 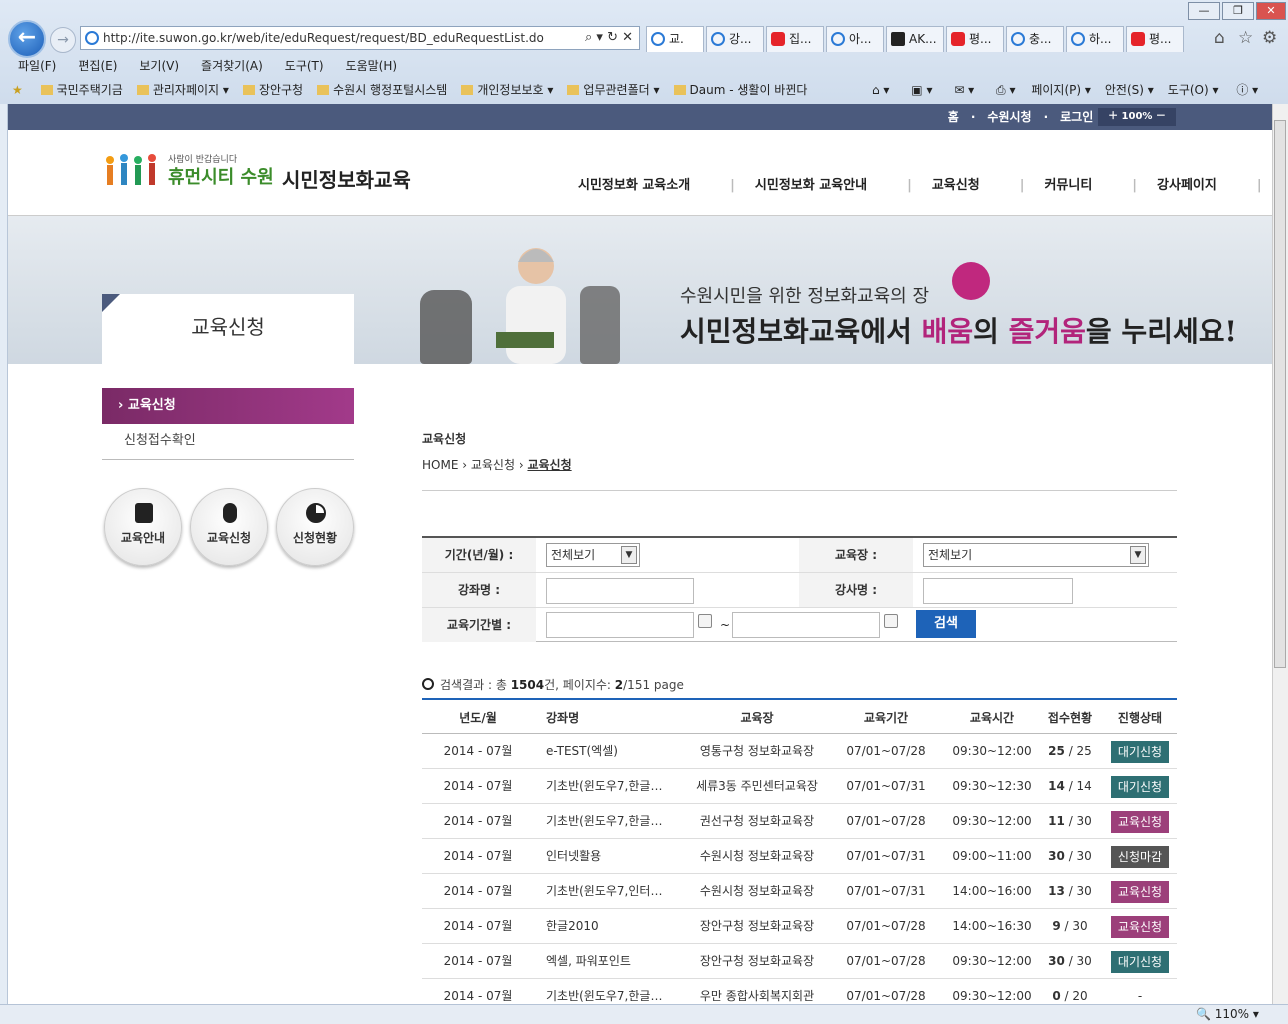 I want to click on cell-status: 대기신청, so click(x=1140, y=786).